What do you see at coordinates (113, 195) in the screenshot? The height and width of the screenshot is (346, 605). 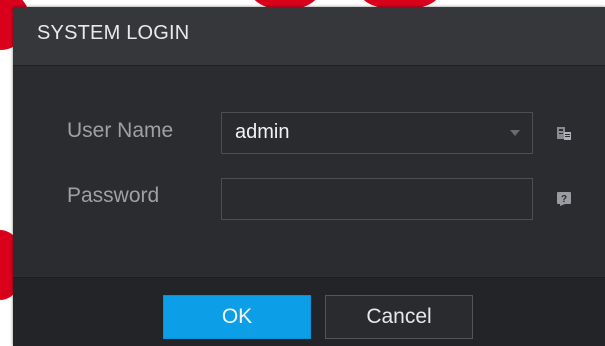 I see `password-label: Password` at bounding box center [113, 195].